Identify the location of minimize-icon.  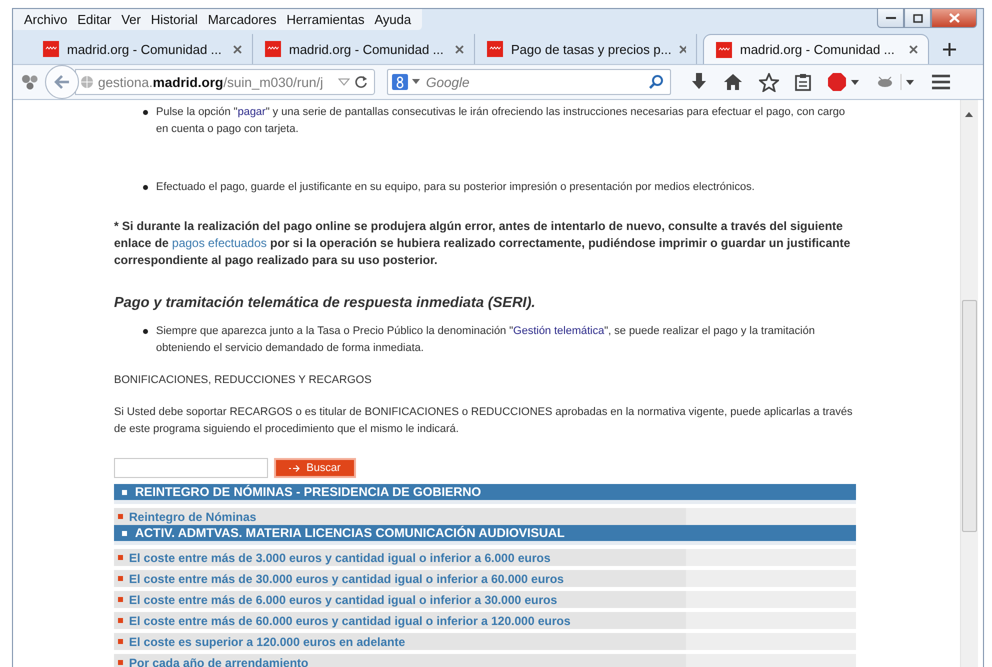
(891, 18).